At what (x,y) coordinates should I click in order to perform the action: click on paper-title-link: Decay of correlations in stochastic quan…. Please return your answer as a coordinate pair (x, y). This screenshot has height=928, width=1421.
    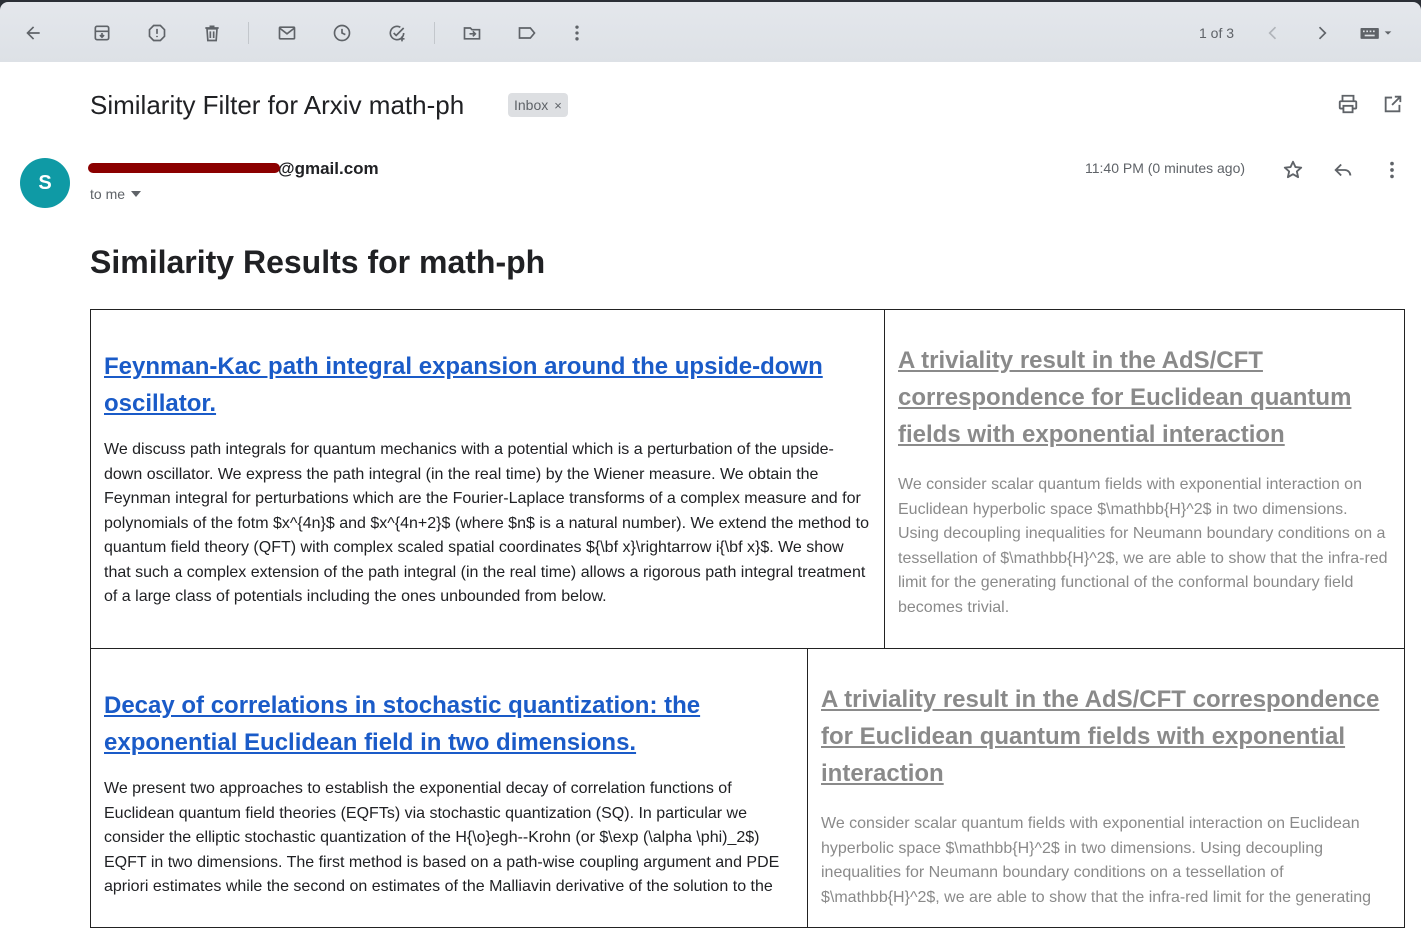
    Looking at the image, I should click on (449, 724).